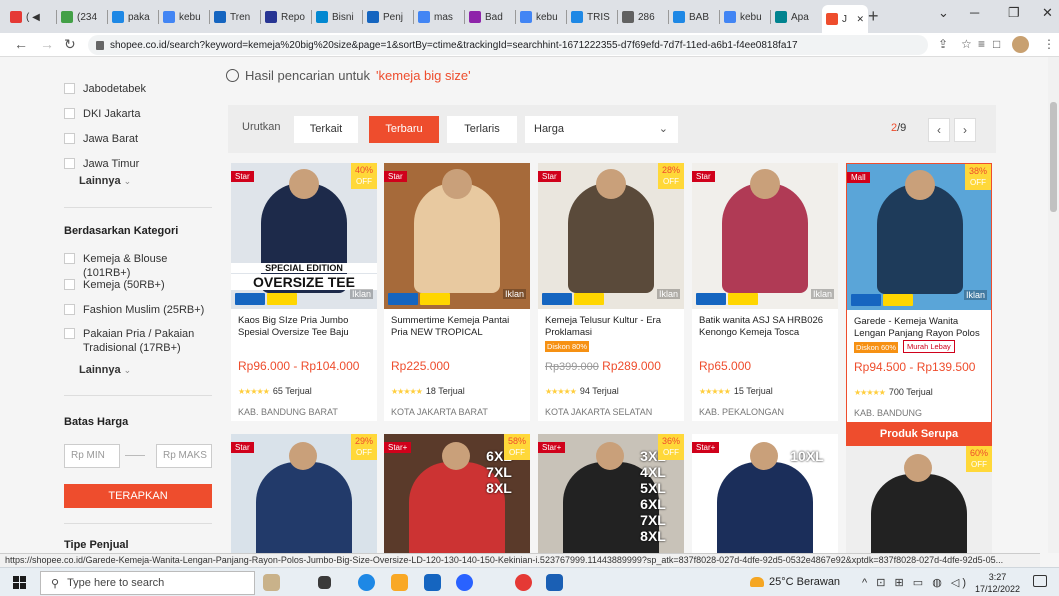 This screenshot has height=596, width=1059. Describe the element at coordinates (393, 17) in the screenshot. I see `tab-title: Penj` at that location.